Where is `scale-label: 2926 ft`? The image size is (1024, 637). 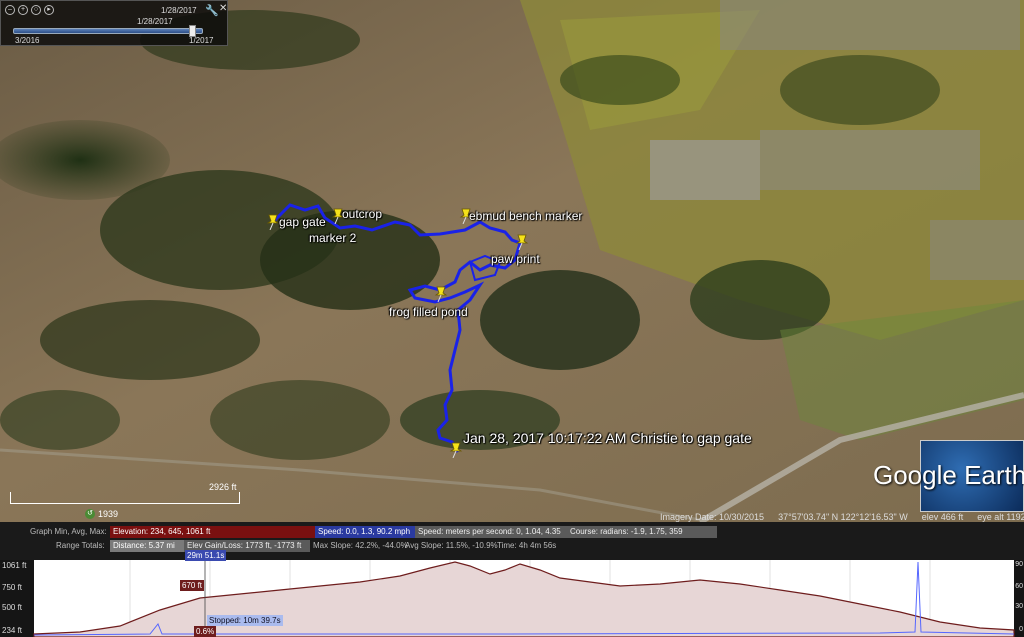 scale-label: 2926 ft is located at coordinates (223, 487).